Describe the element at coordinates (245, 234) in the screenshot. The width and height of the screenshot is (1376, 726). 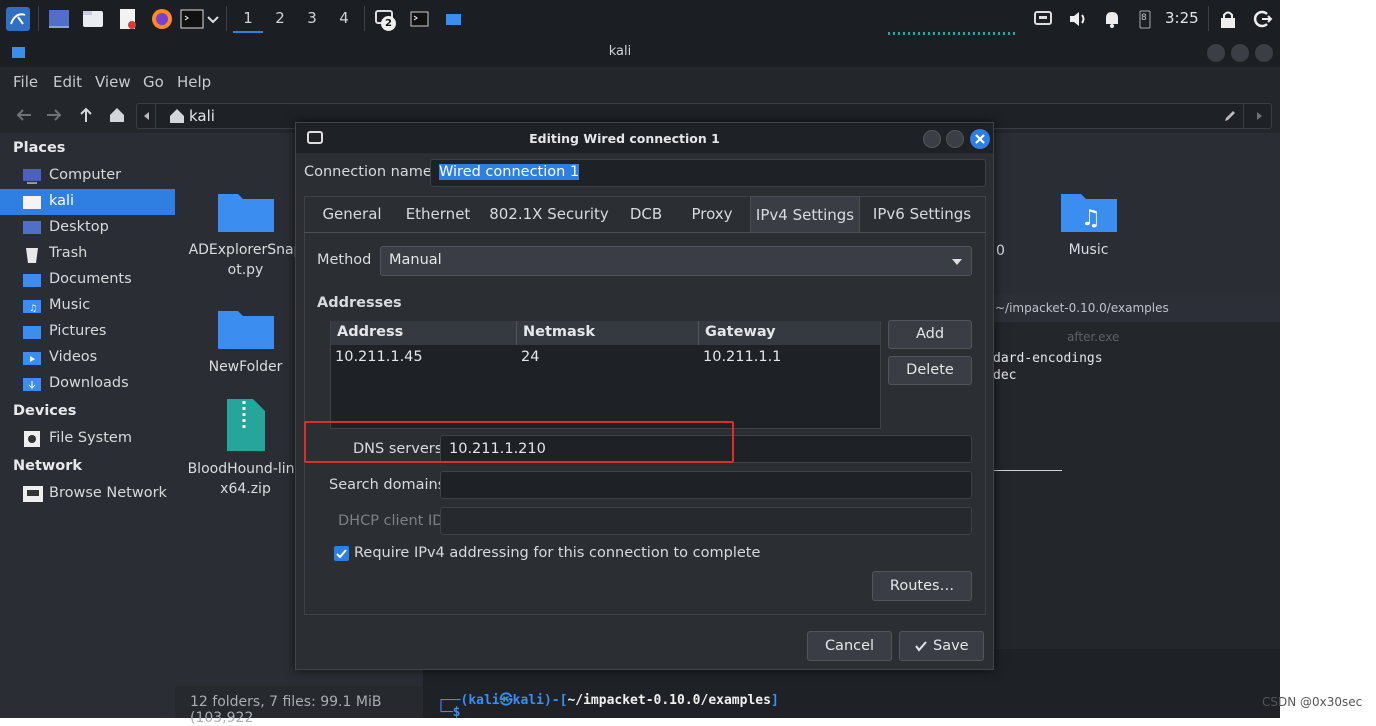
I see `file-item: ADExplorerSnap ot.py` at that location.